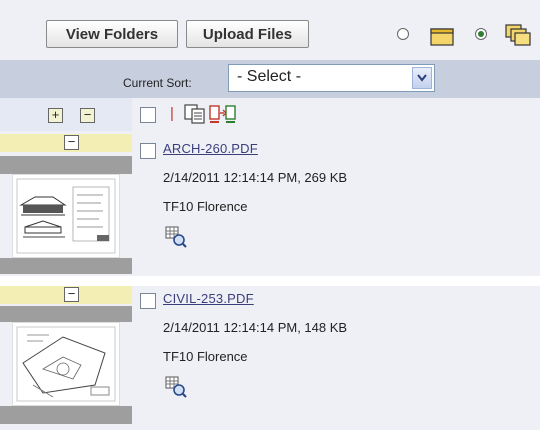 Image resolution: width=540 pixels, height=430 pixels. I want to click on expand-all-button: +, so click(55, 115).